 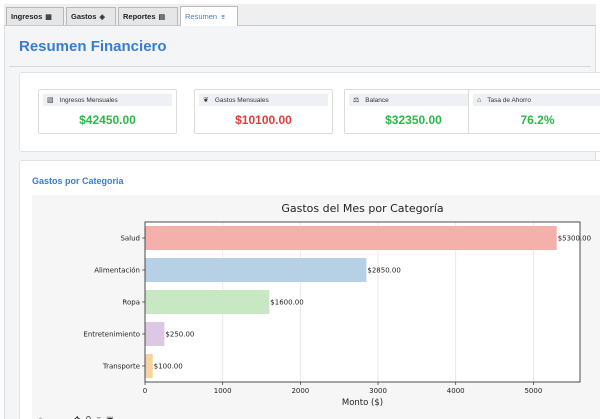 I want to click on home-icon: ⌂, so click(x=40, y=417).